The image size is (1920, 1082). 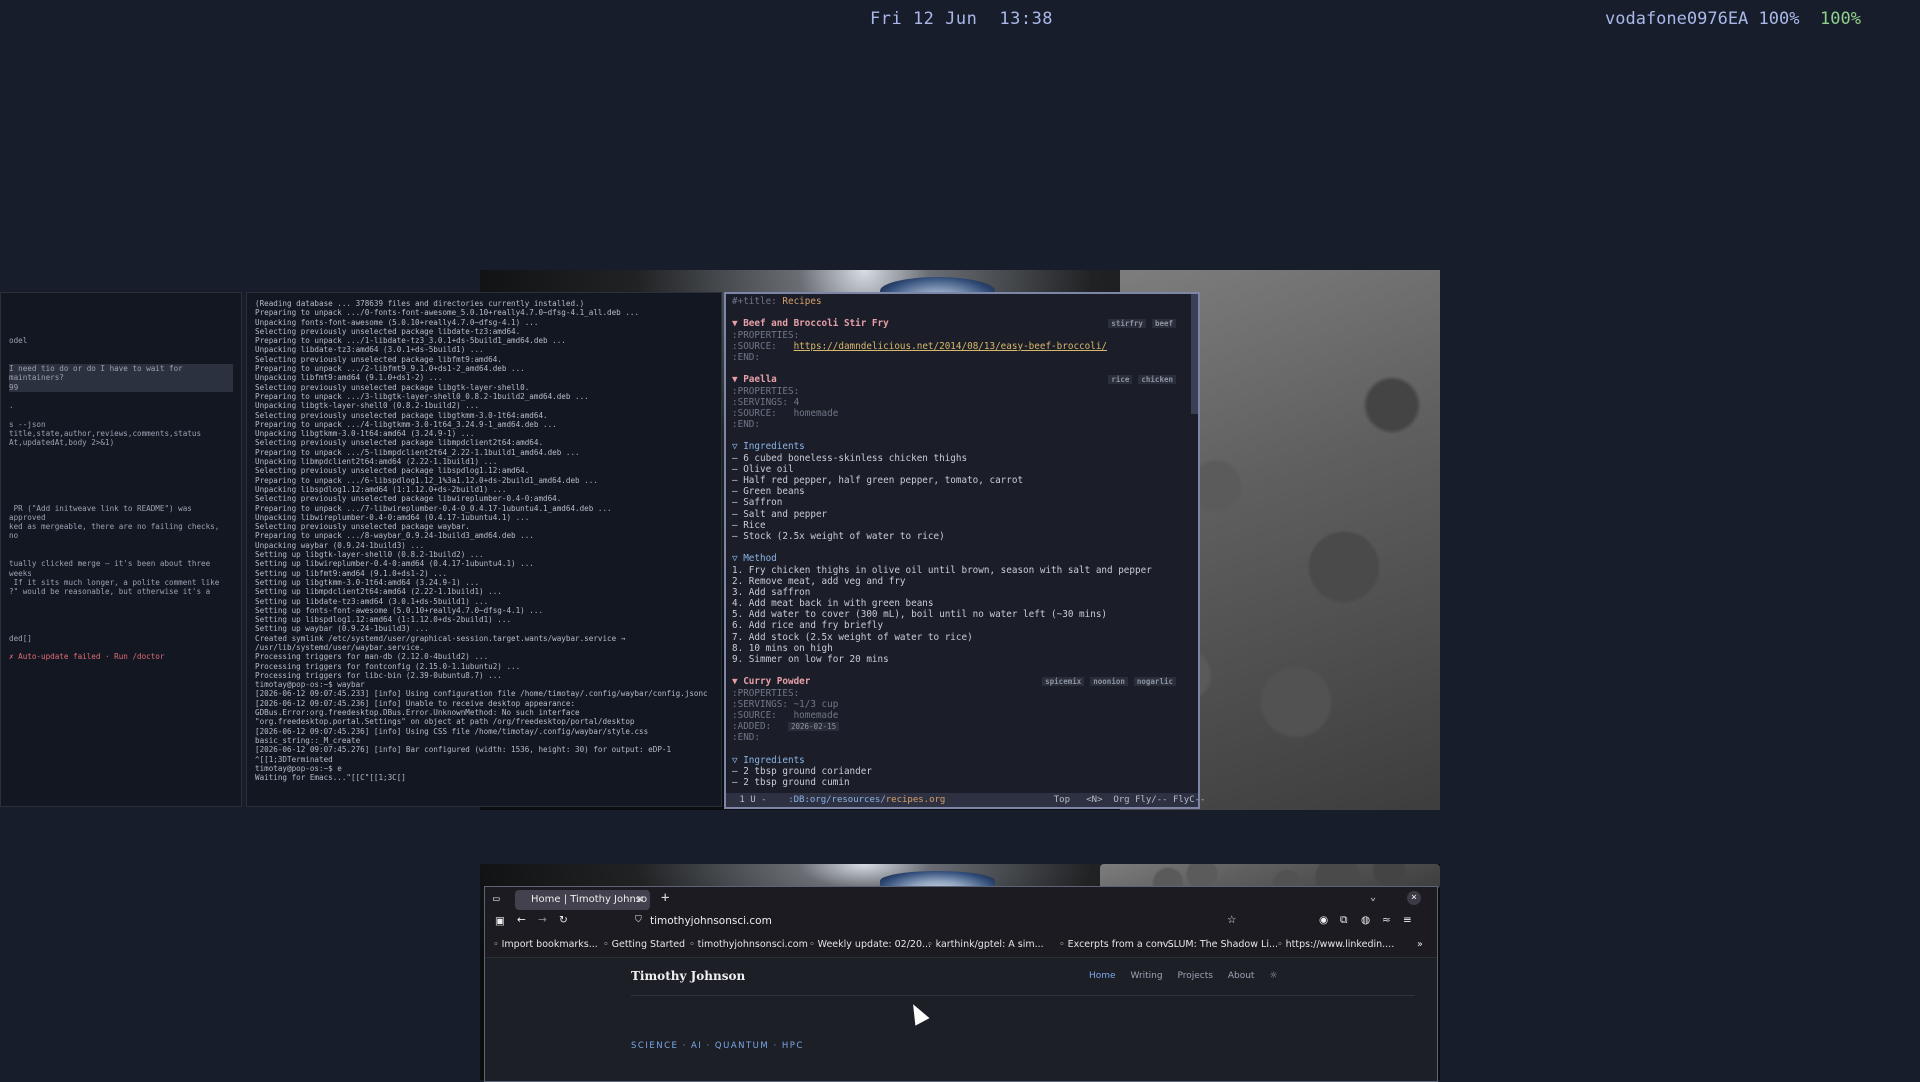 What do you see at coordinates (746, 357) in the screenshot?
I see `property-end: :END:` at bounding box center [746, 357].